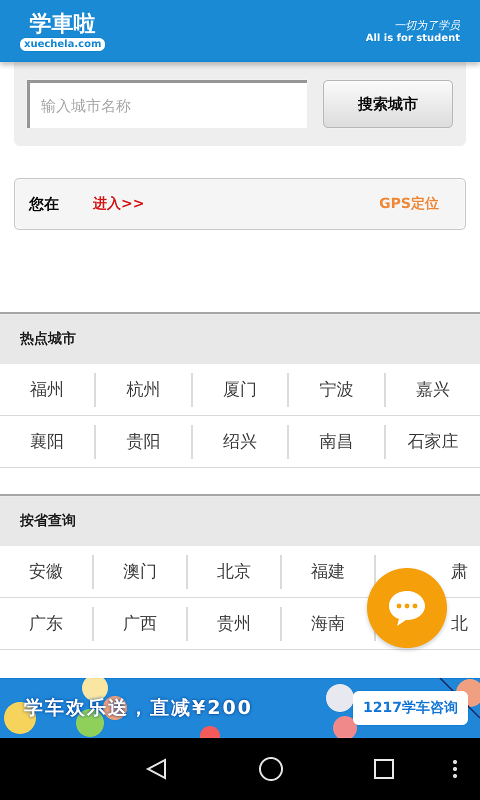  I want to click on location-label: 您在, so click(44, 204).